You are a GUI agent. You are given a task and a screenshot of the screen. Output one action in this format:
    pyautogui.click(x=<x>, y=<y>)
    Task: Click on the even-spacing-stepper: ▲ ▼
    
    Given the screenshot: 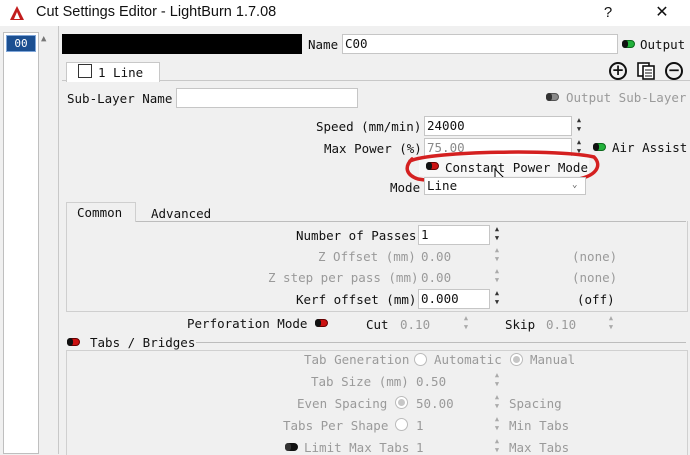 What is the action you would take?
    pyautogui.click(x=497, y=403)
    